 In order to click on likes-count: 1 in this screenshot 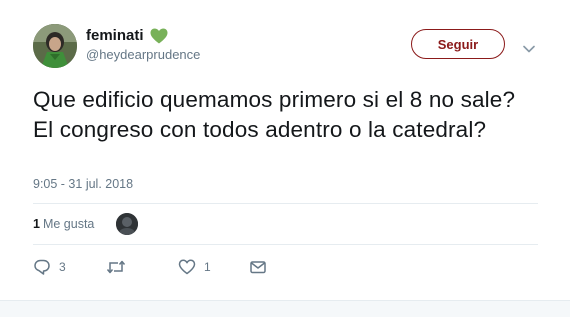, I will do `click(36, 224)`.